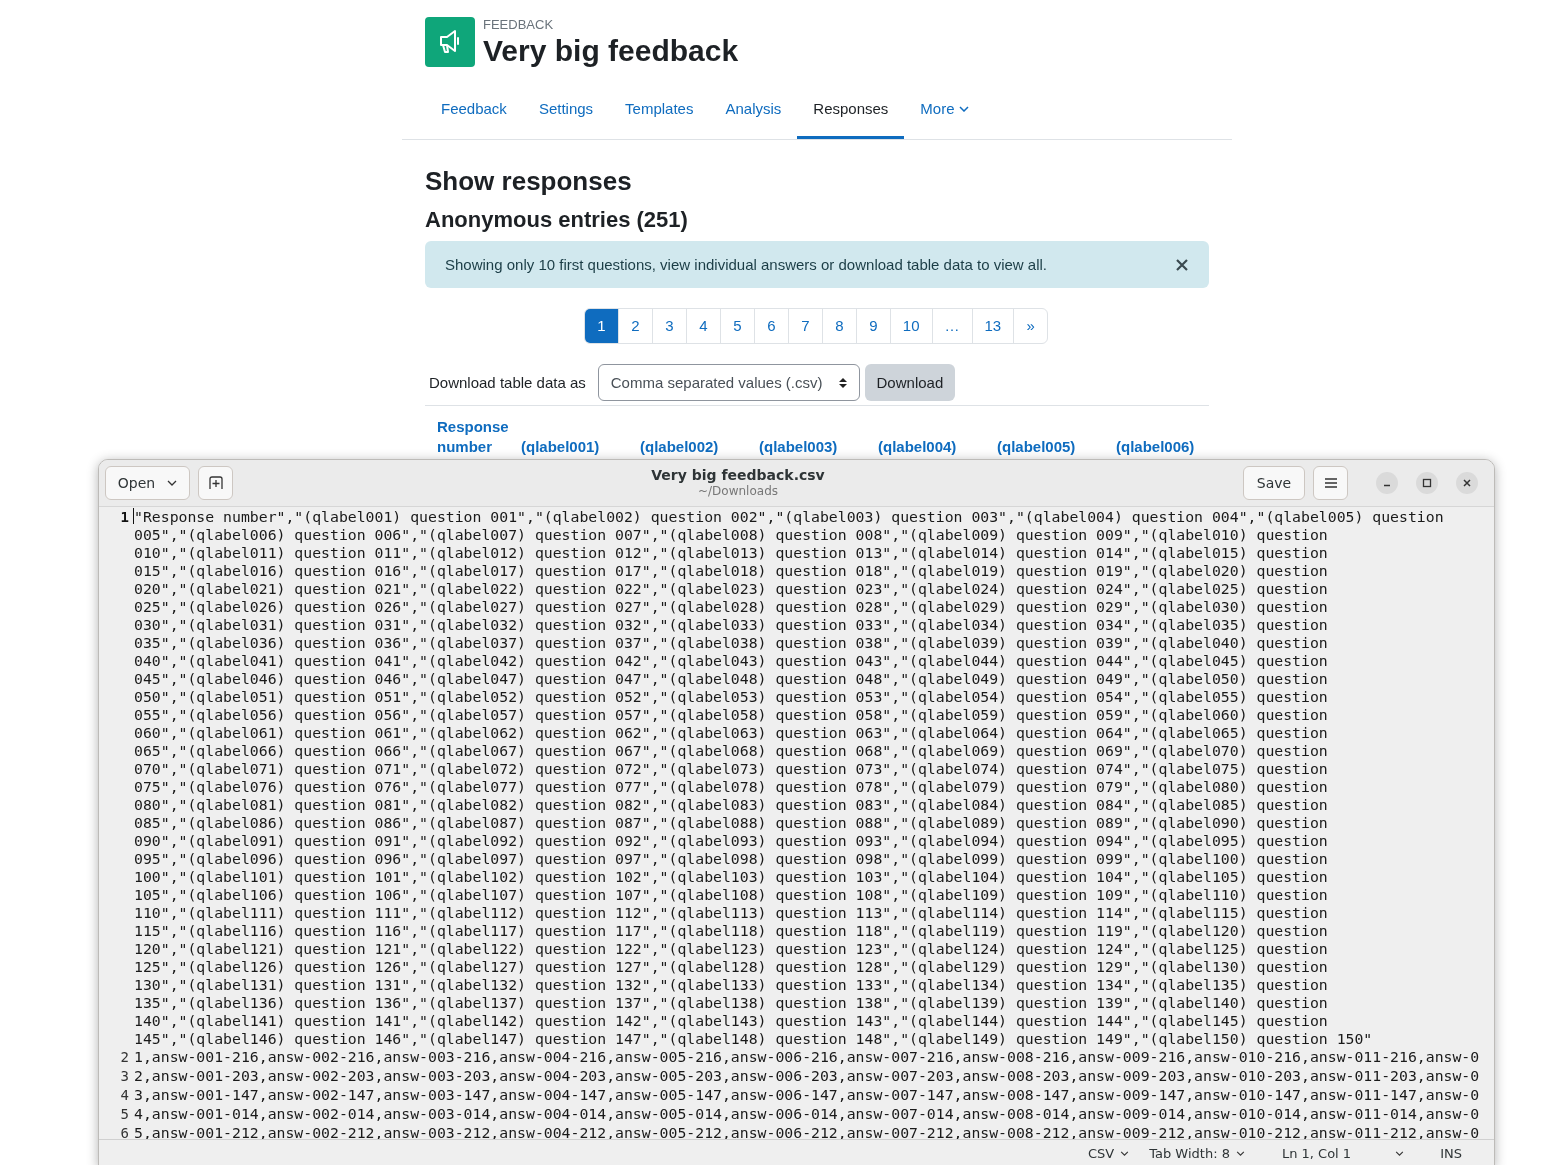 Image resolution: width=1563 pixels, height=1165 pixels. What do you see at coordinates (731, 660) in the screenshot?
I see `code-line: 040","(qlabel041) question 041","(qlabel042) question 042","(qlabel043) question 043","(qlabel044) question 044","(qlabel045) question` at bounding box center [731, 660].